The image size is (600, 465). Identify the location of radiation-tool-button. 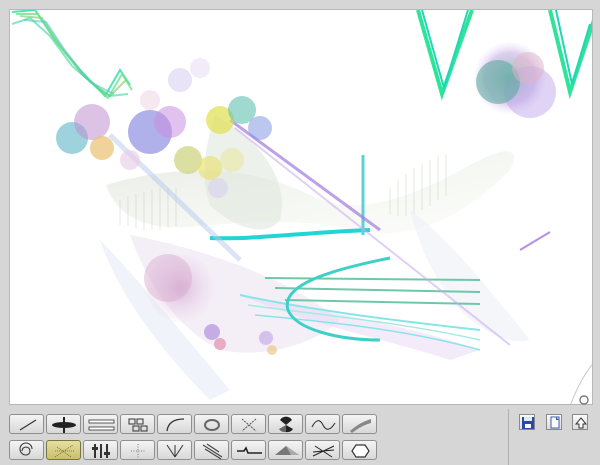
(285, 424).